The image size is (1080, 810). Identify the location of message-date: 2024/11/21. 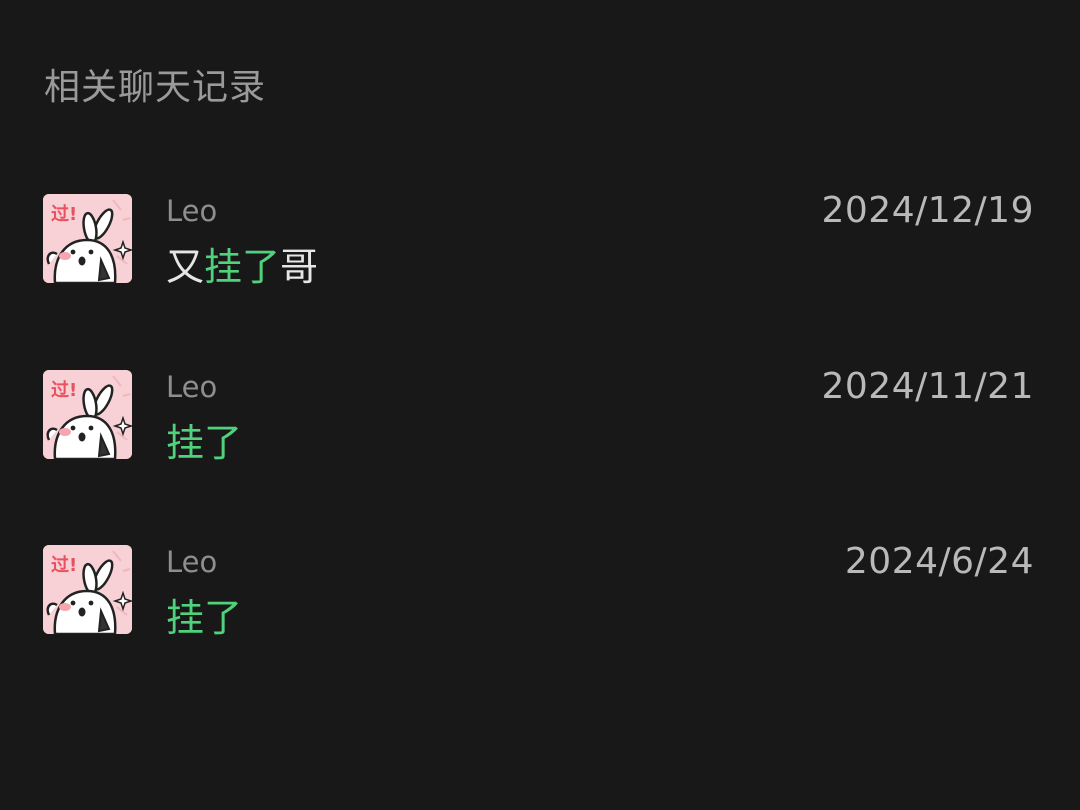
(927, 386).